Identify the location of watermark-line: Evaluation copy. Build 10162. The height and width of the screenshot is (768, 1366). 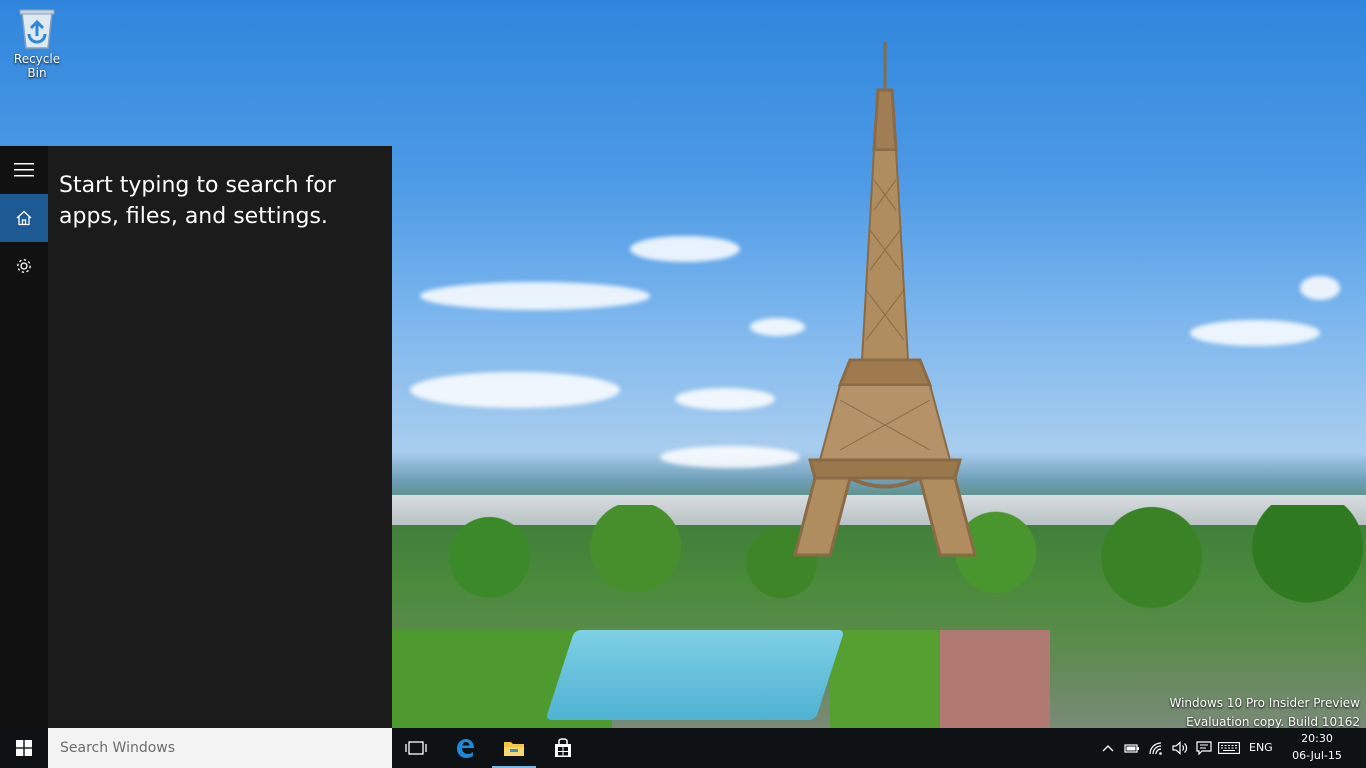
(1273, 721).